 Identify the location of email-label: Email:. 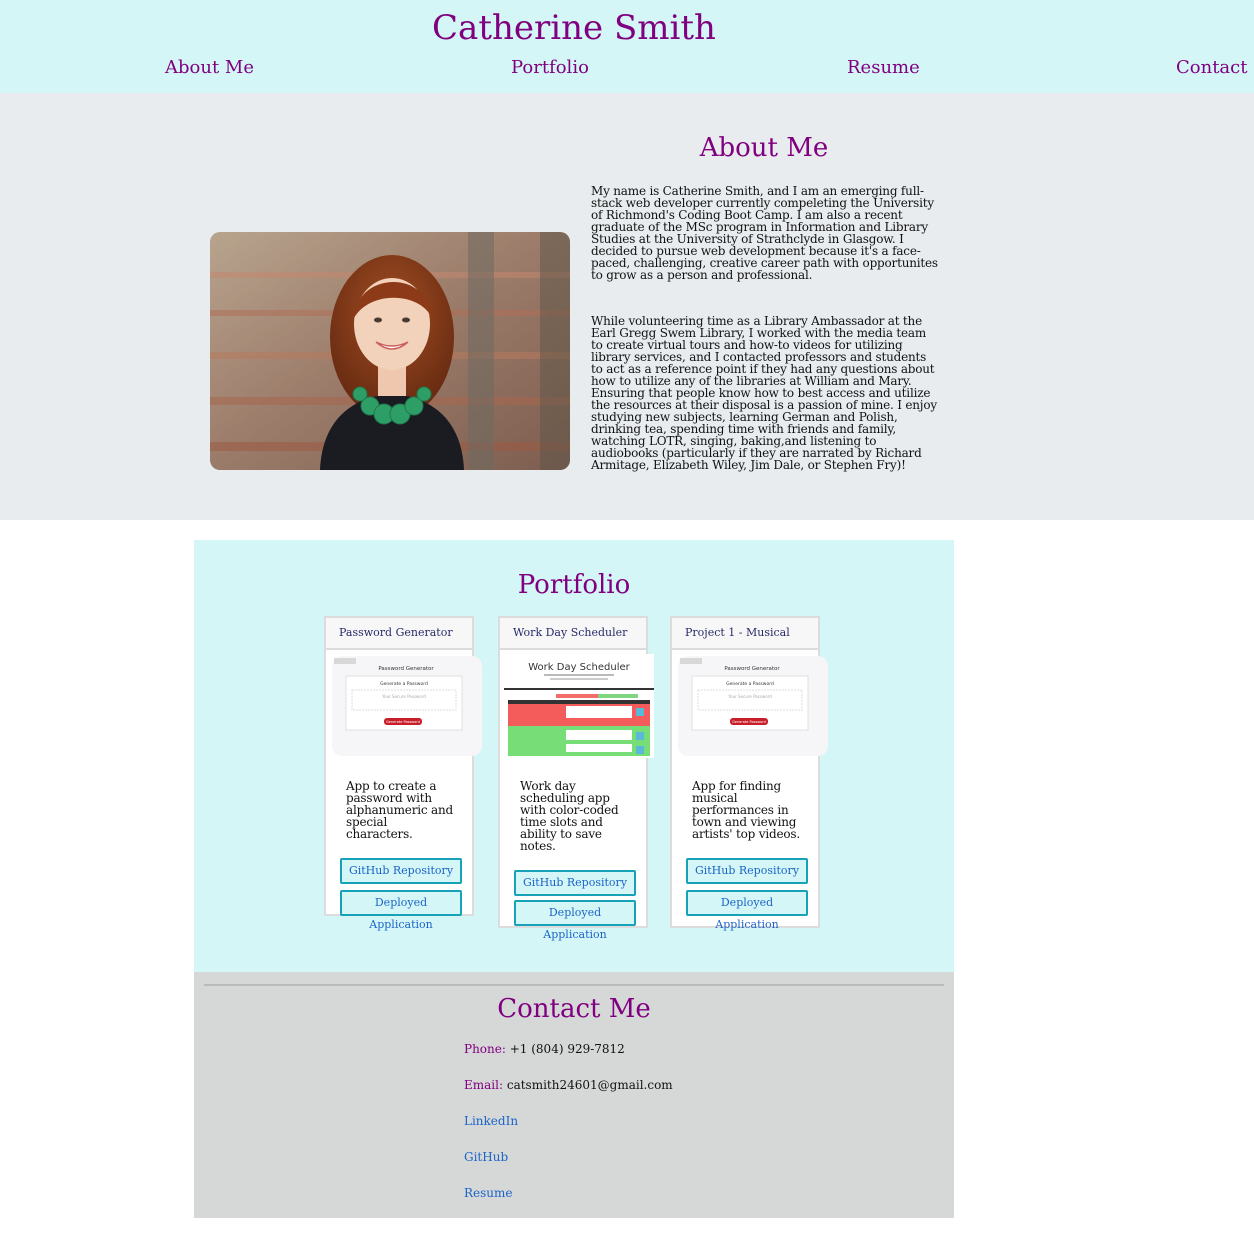
(484, 1085).